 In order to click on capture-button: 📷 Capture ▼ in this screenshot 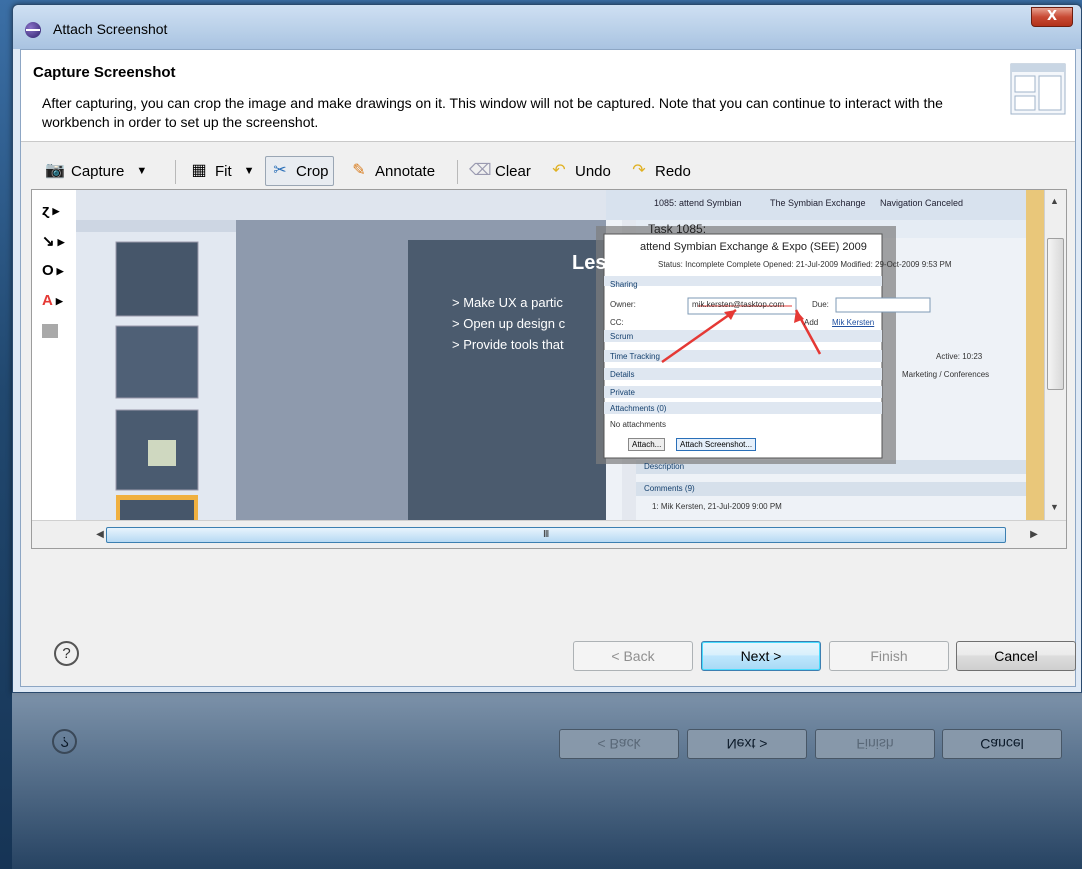, I will do `click(96, 171)`.